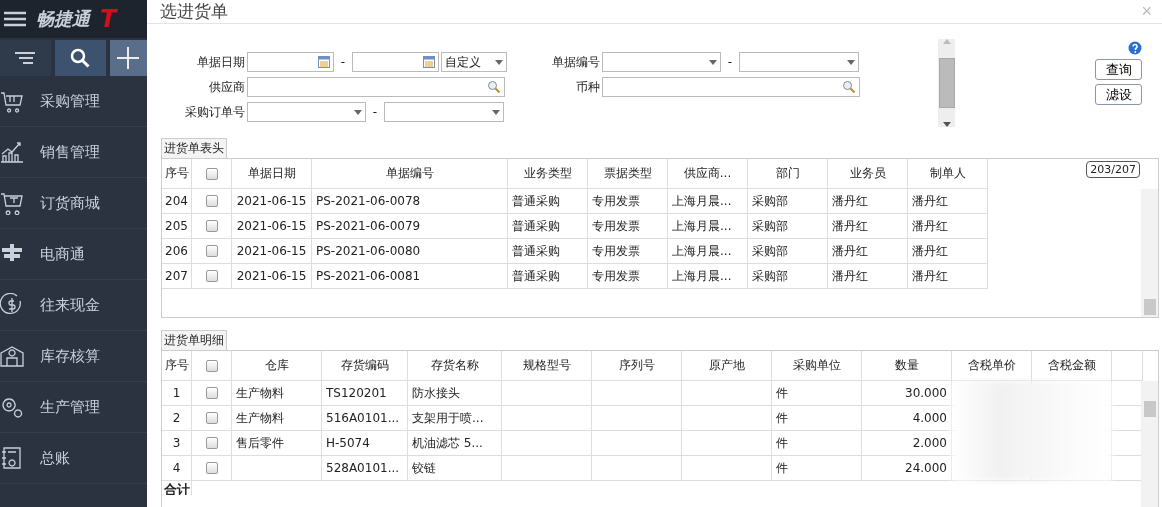 The height and width of the screenshot is (507, 1162). Describe the element at coordinates (306, 112) in the screenshot. I see `po-start-dropdown` at that location.